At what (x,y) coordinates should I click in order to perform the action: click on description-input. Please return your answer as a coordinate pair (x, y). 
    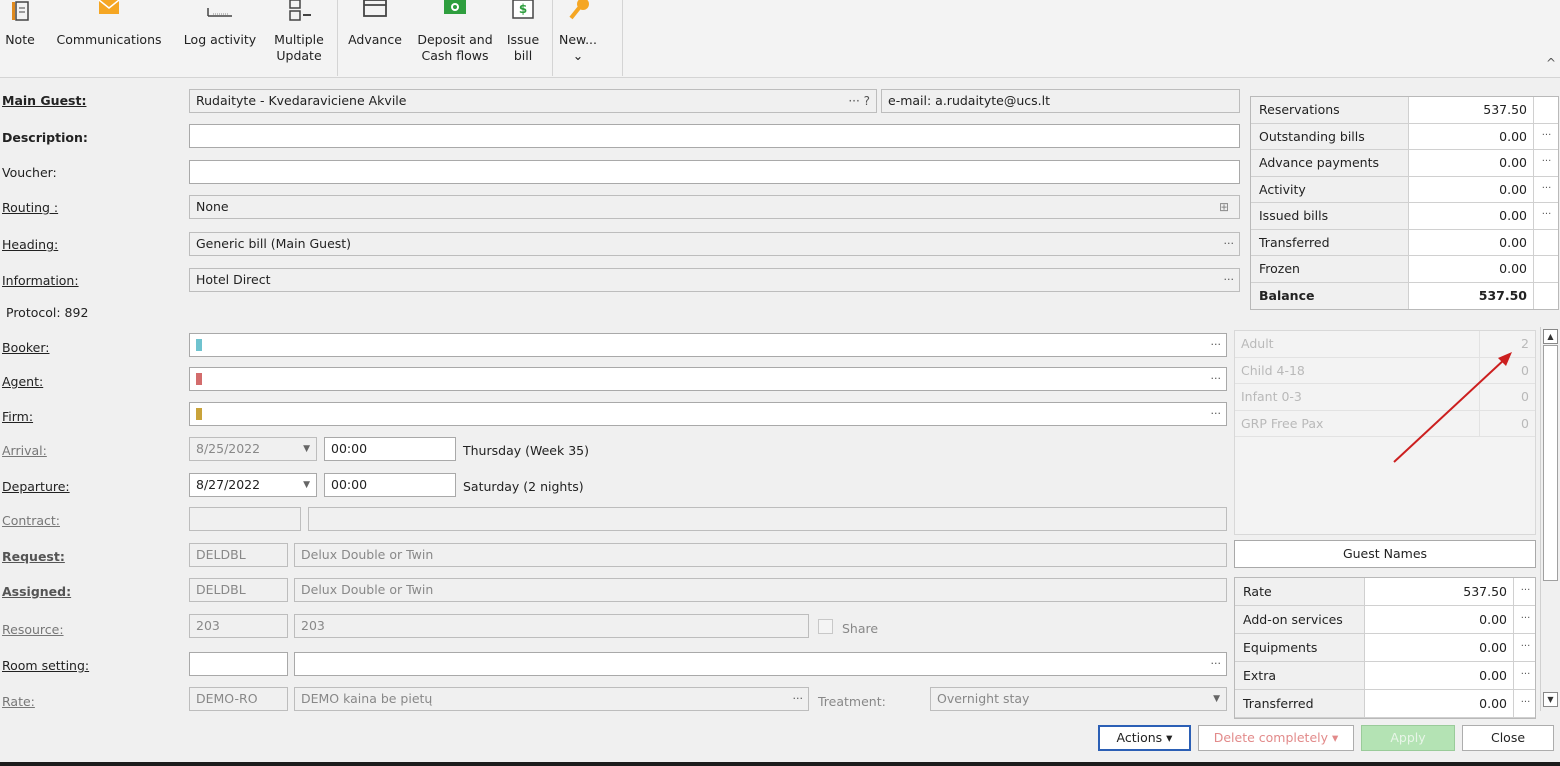
    Looking at the image, I should click on (714, 136).